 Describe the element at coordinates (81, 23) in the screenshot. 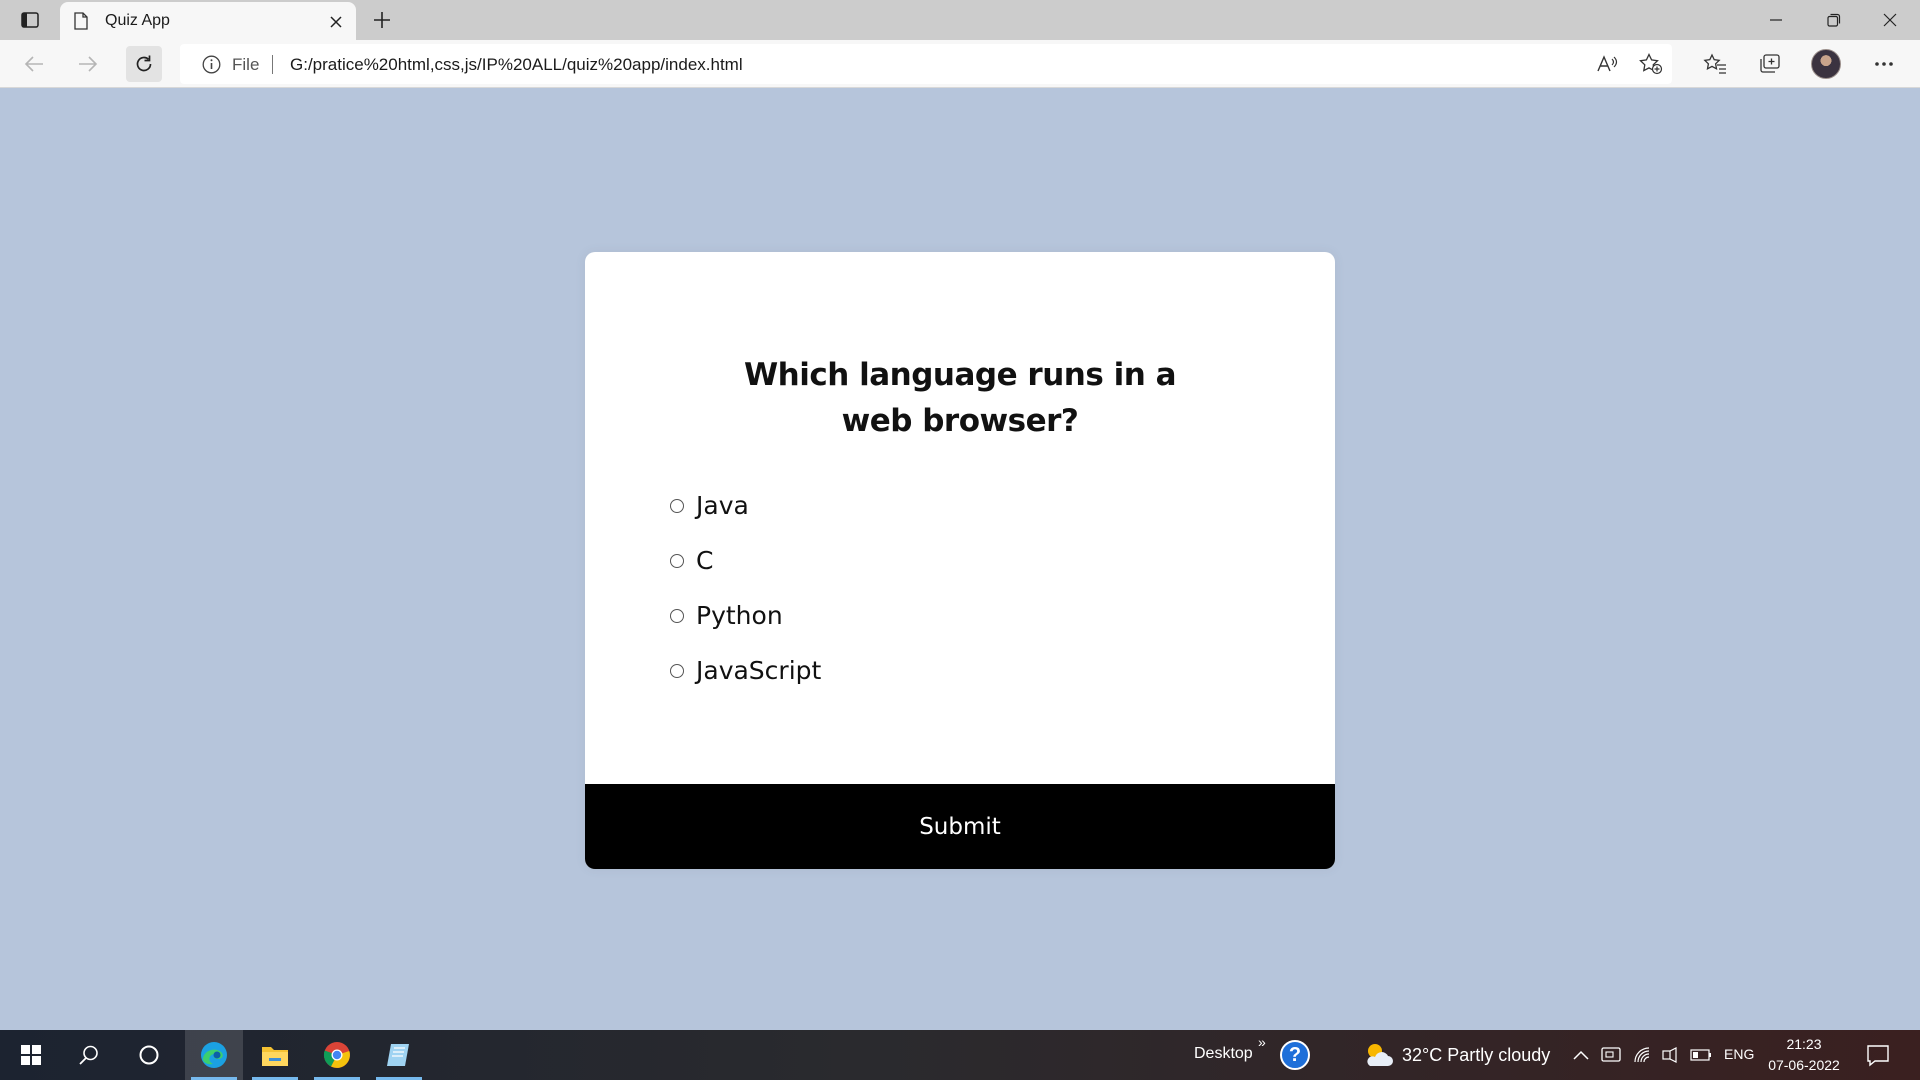

I see `page-icon` at that location.